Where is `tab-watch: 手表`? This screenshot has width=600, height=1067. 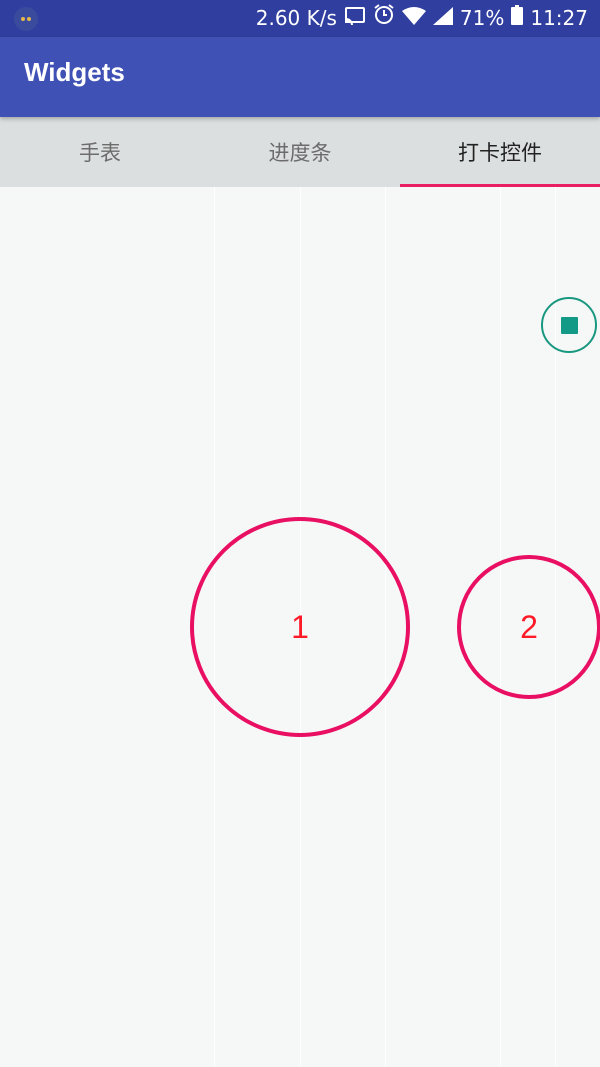 tab-watch: 手表 is located at coordinates (100, 152).